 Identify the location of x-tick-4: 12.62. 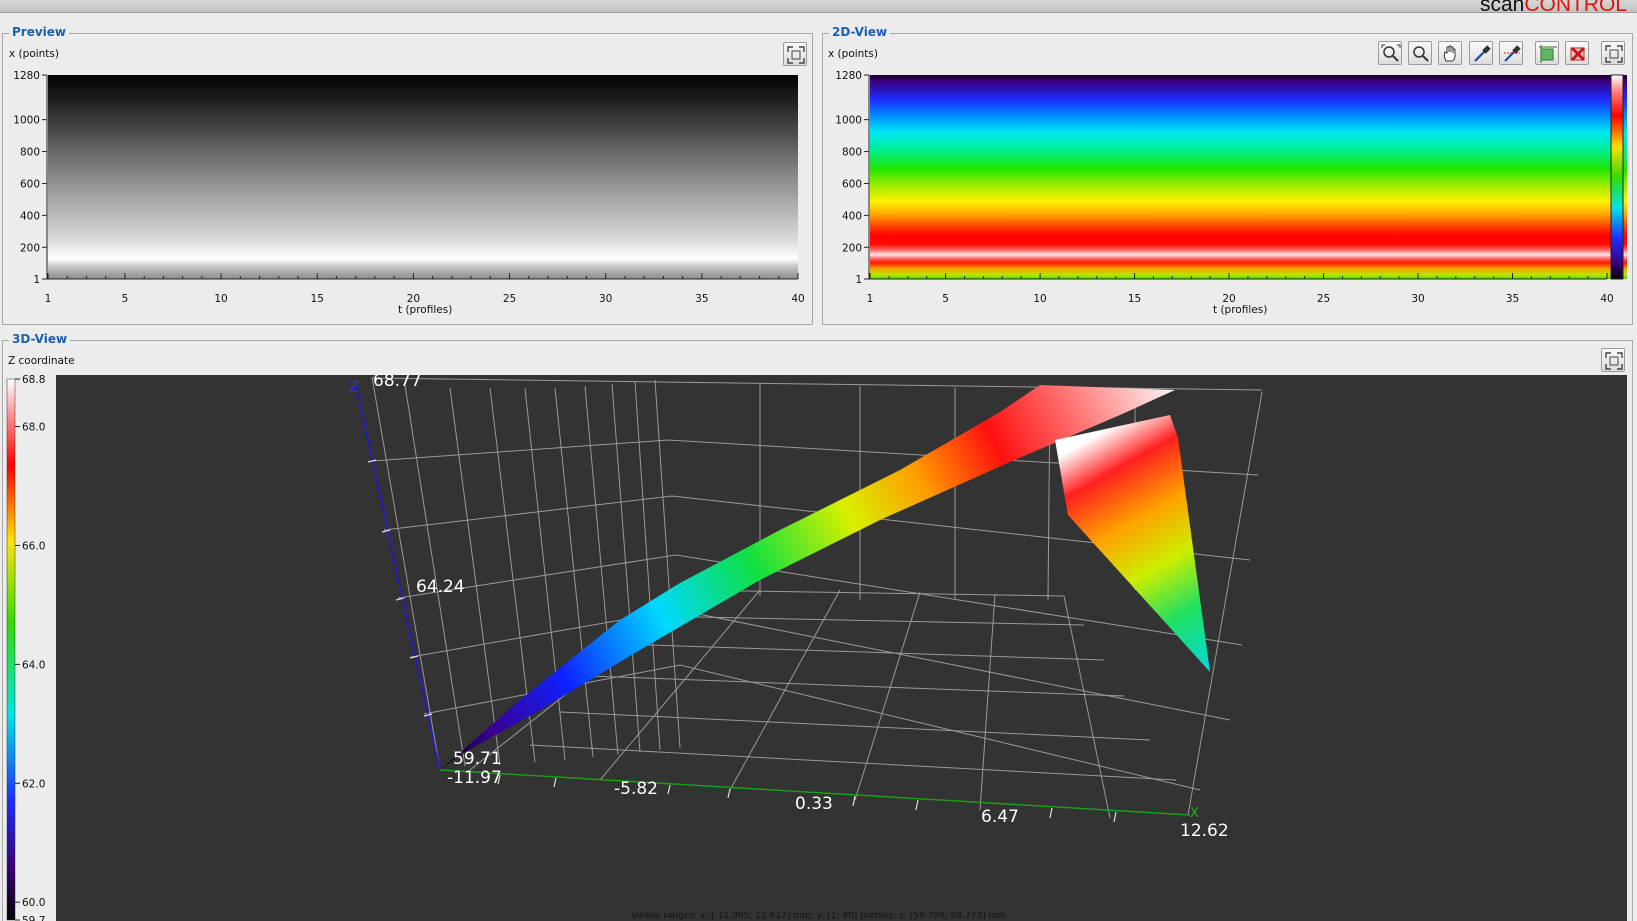
(1204, 831).